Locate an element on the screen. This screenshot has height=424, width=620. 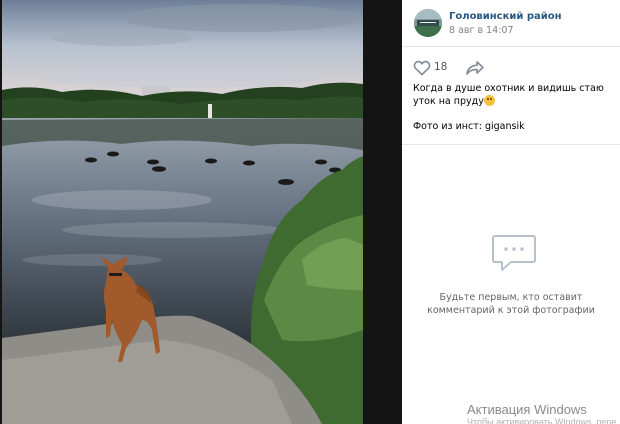
divider is located at coordinates (511, 144).